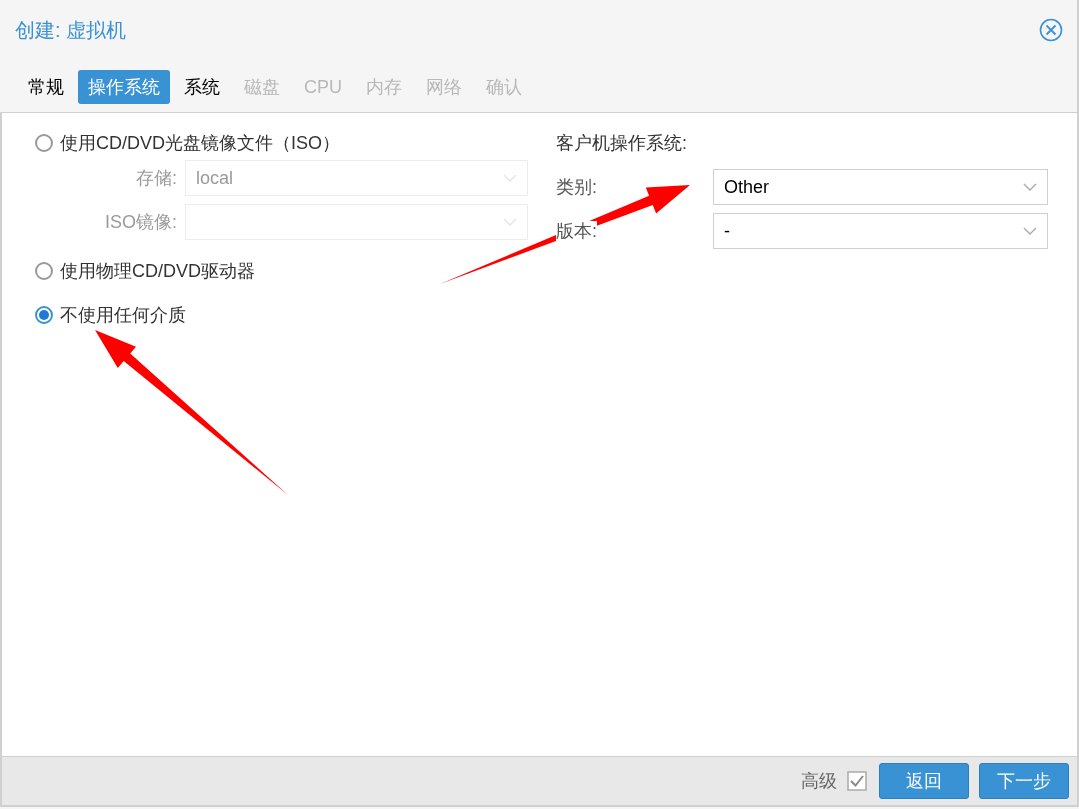  What do you see at coordinates (622, 143) in the screenshot?
I see `section-heading: 客户机操作系统:` at bounding box center [622, 143].